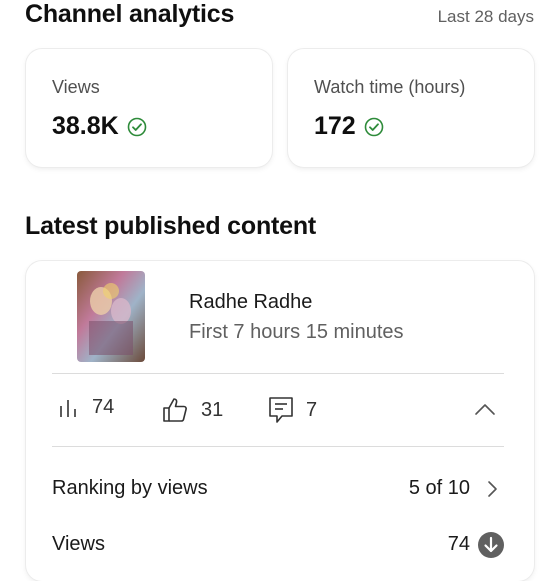 The height and width of the screenshot is (581, 560). Describe the element at coordinates (279, 17) in the screenshot. I see `analytics-header: Channel analytics Last 28 days` at that location.